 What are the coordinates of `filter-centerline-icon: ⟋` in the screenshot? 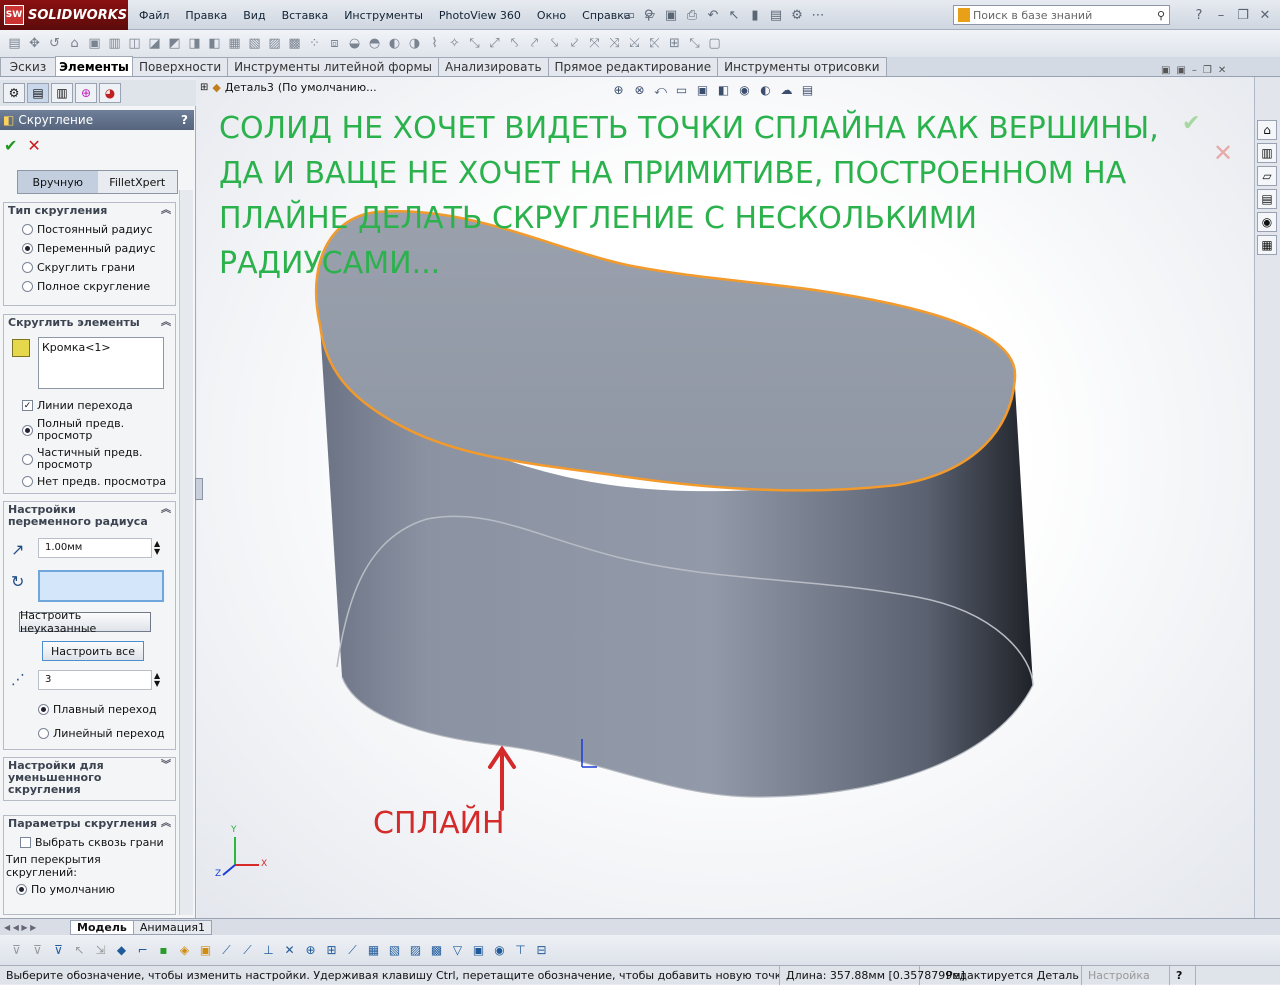 It's located at (352, 950).